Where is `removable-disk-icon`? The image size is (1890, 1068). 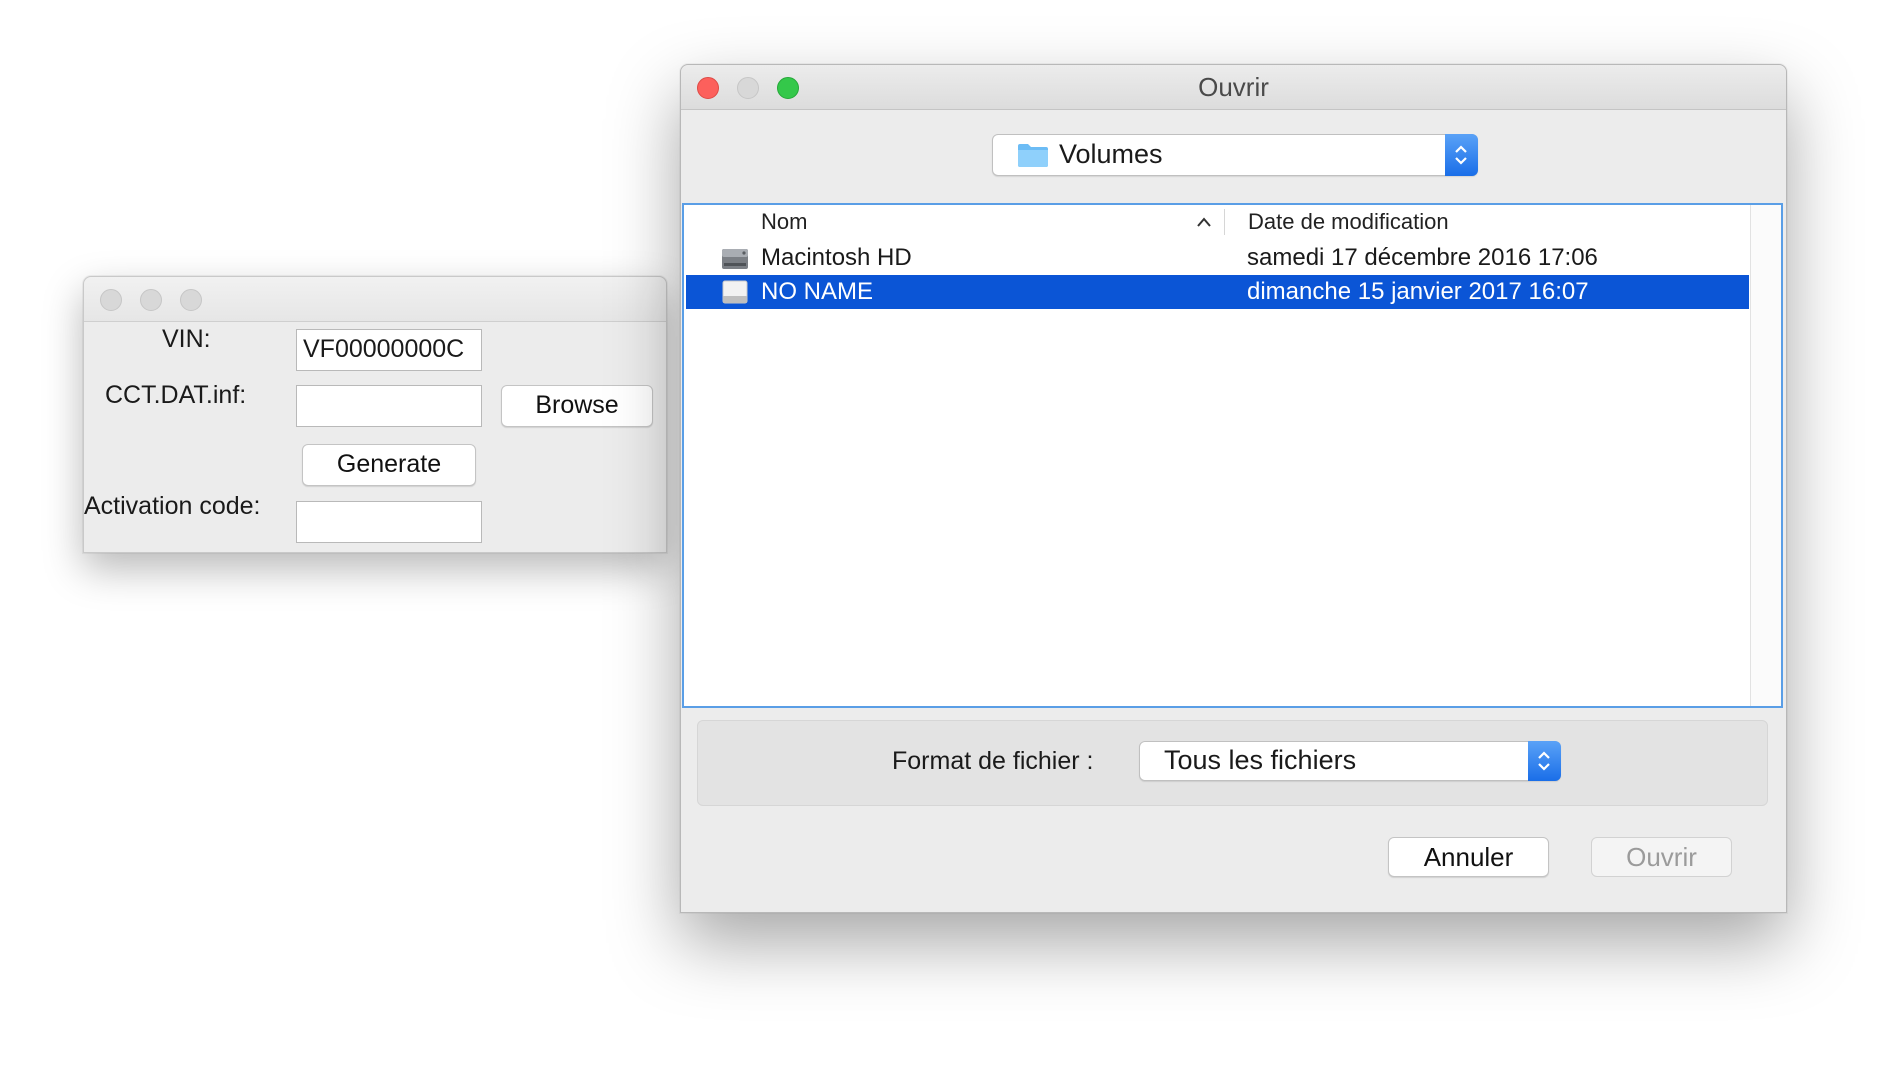 removable-disk-icon is located at coordinates (735, 292).